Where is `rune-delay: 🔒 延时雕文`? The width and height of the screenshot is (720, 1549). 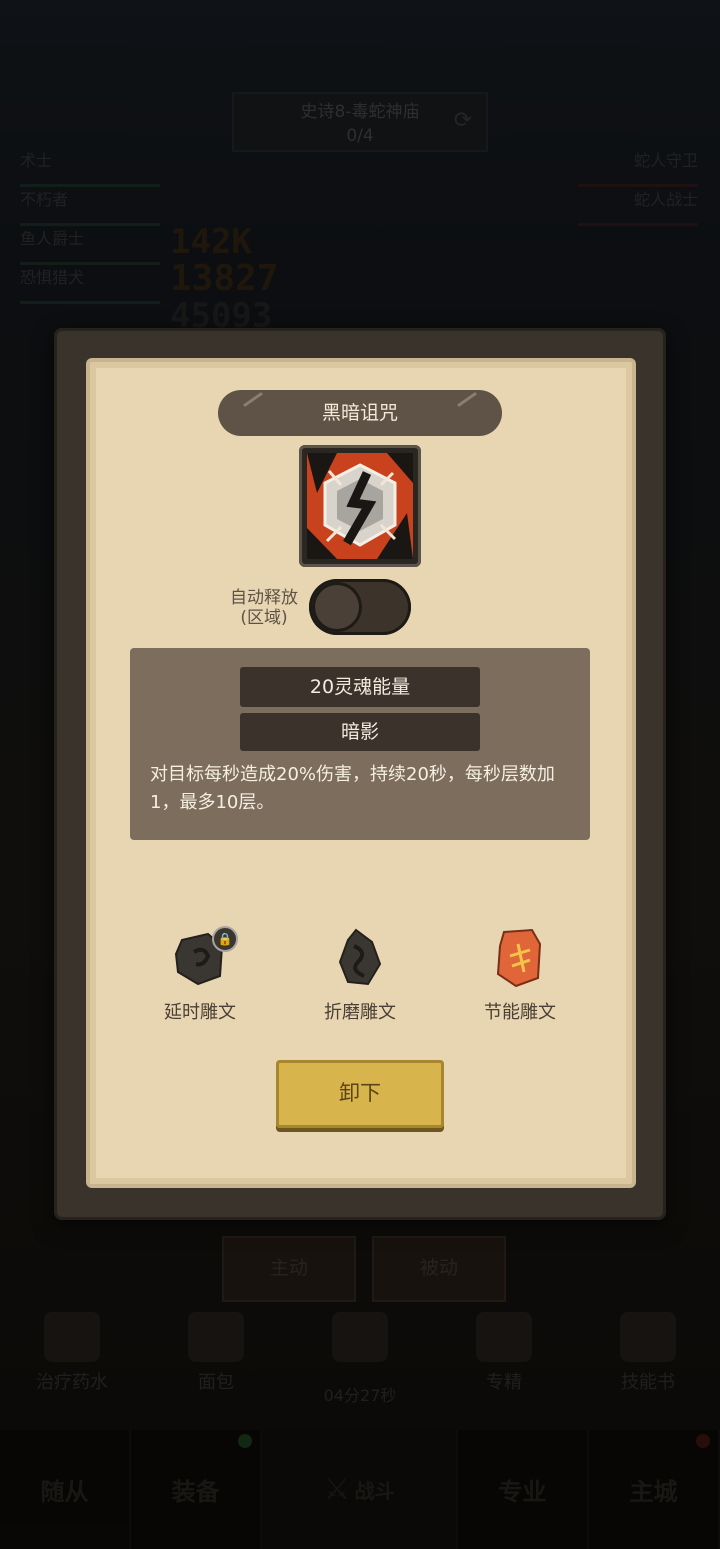 rune-delay: 🔒 延时雕文 is located at coordinates (200, 975).